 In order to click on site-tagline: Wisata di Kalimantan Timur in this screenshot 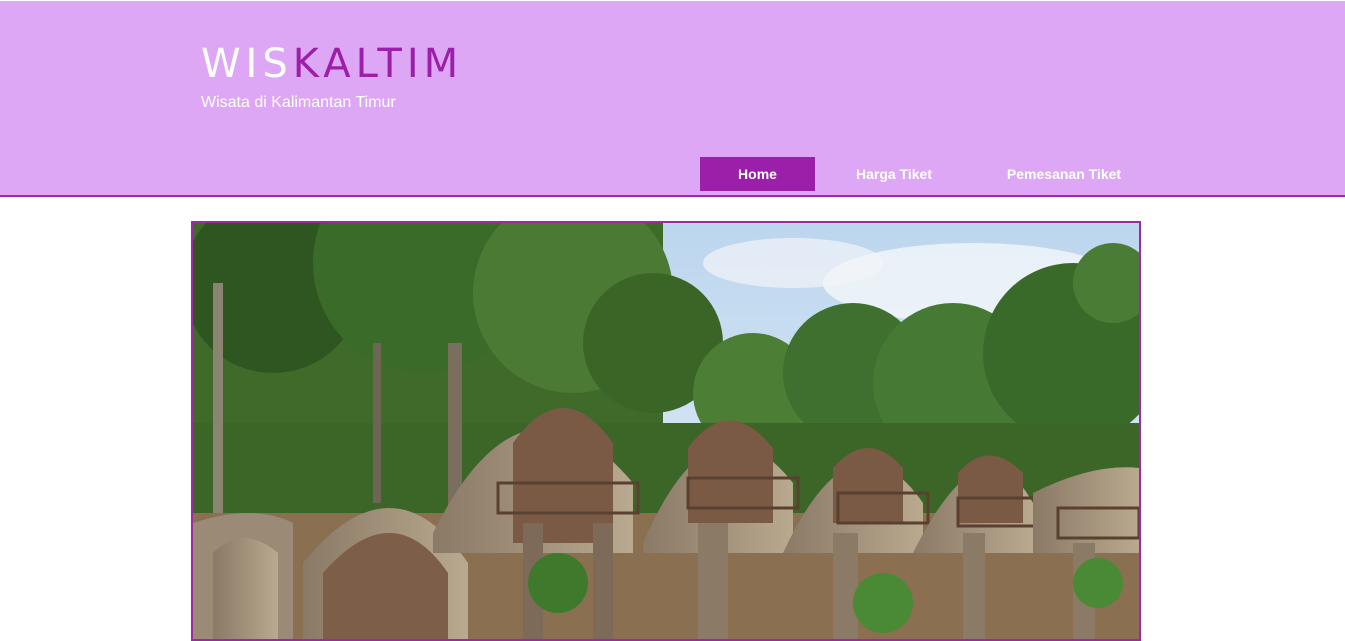, I will do `click(298, 102)`.